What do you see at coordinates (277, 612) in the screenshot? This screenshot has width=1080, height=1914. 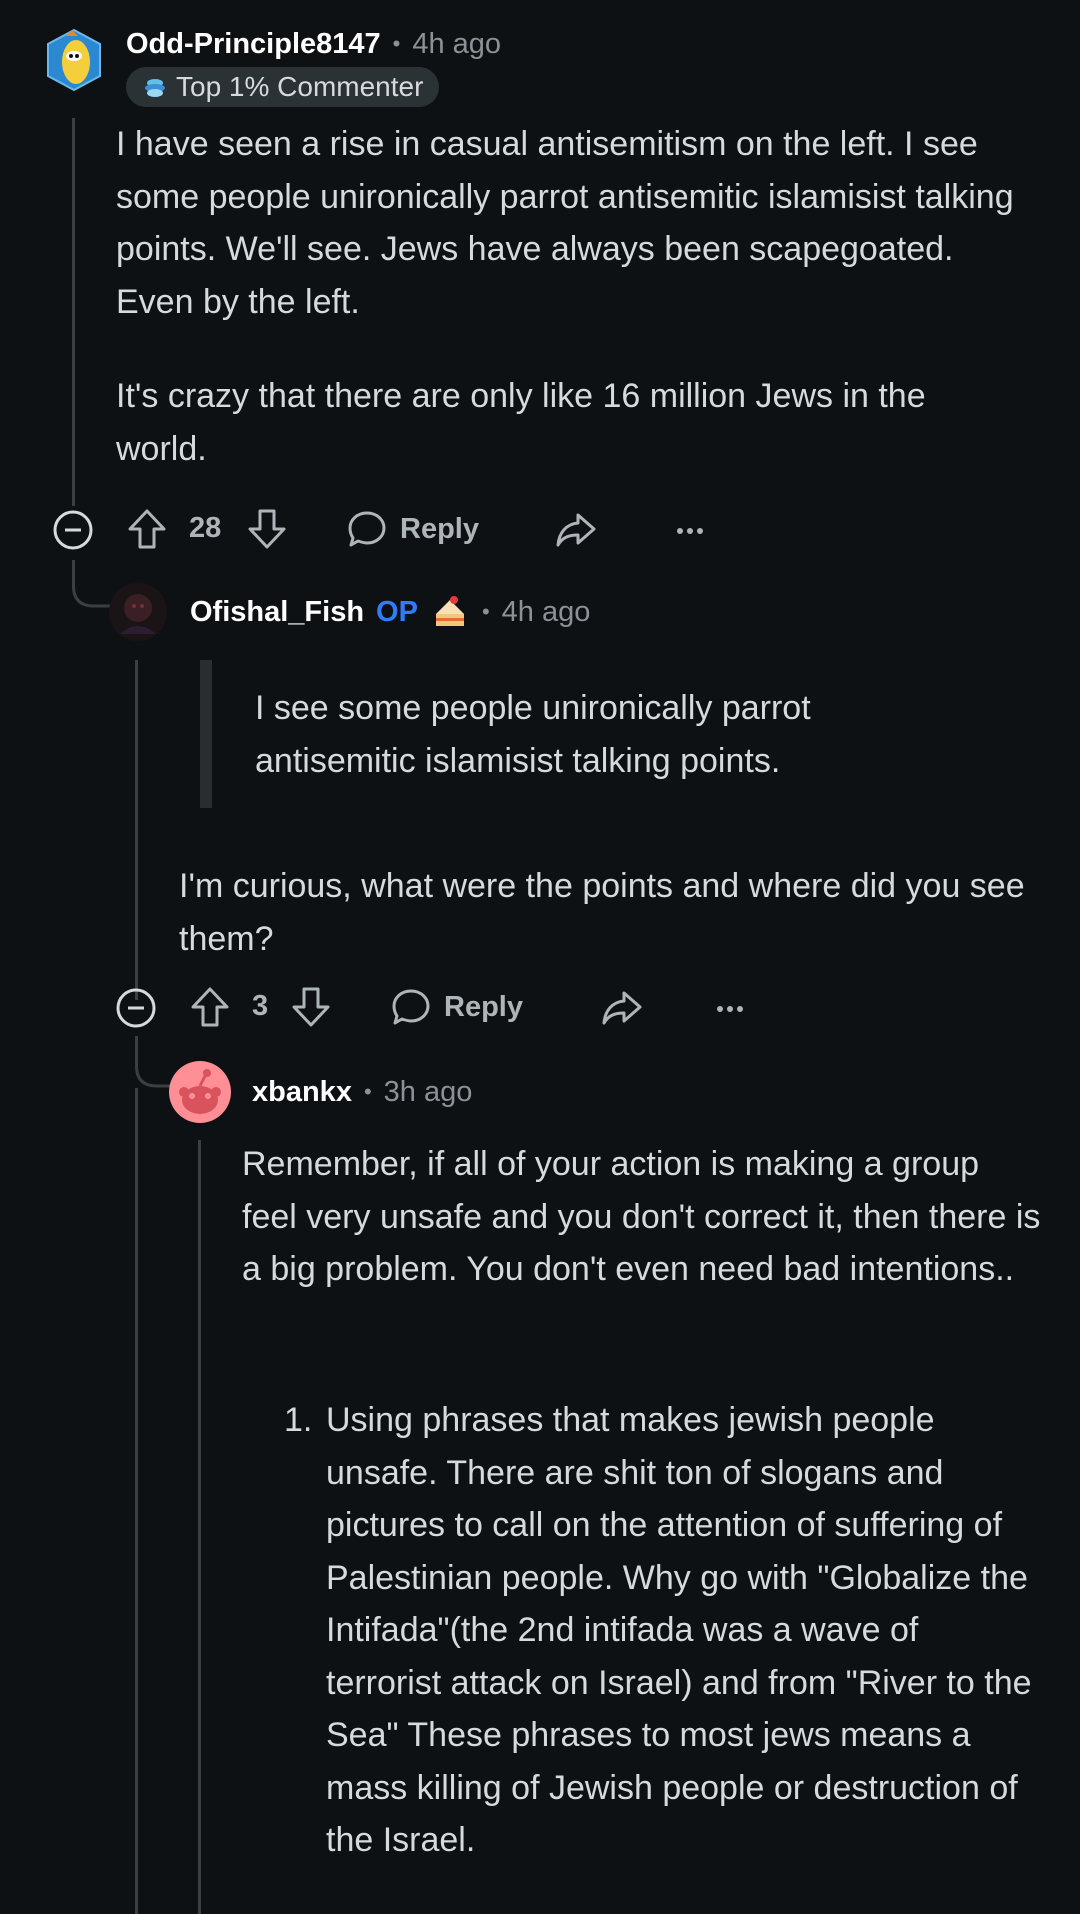 I see `username: Ofishal_Fish` at bounding box center [277, 612].